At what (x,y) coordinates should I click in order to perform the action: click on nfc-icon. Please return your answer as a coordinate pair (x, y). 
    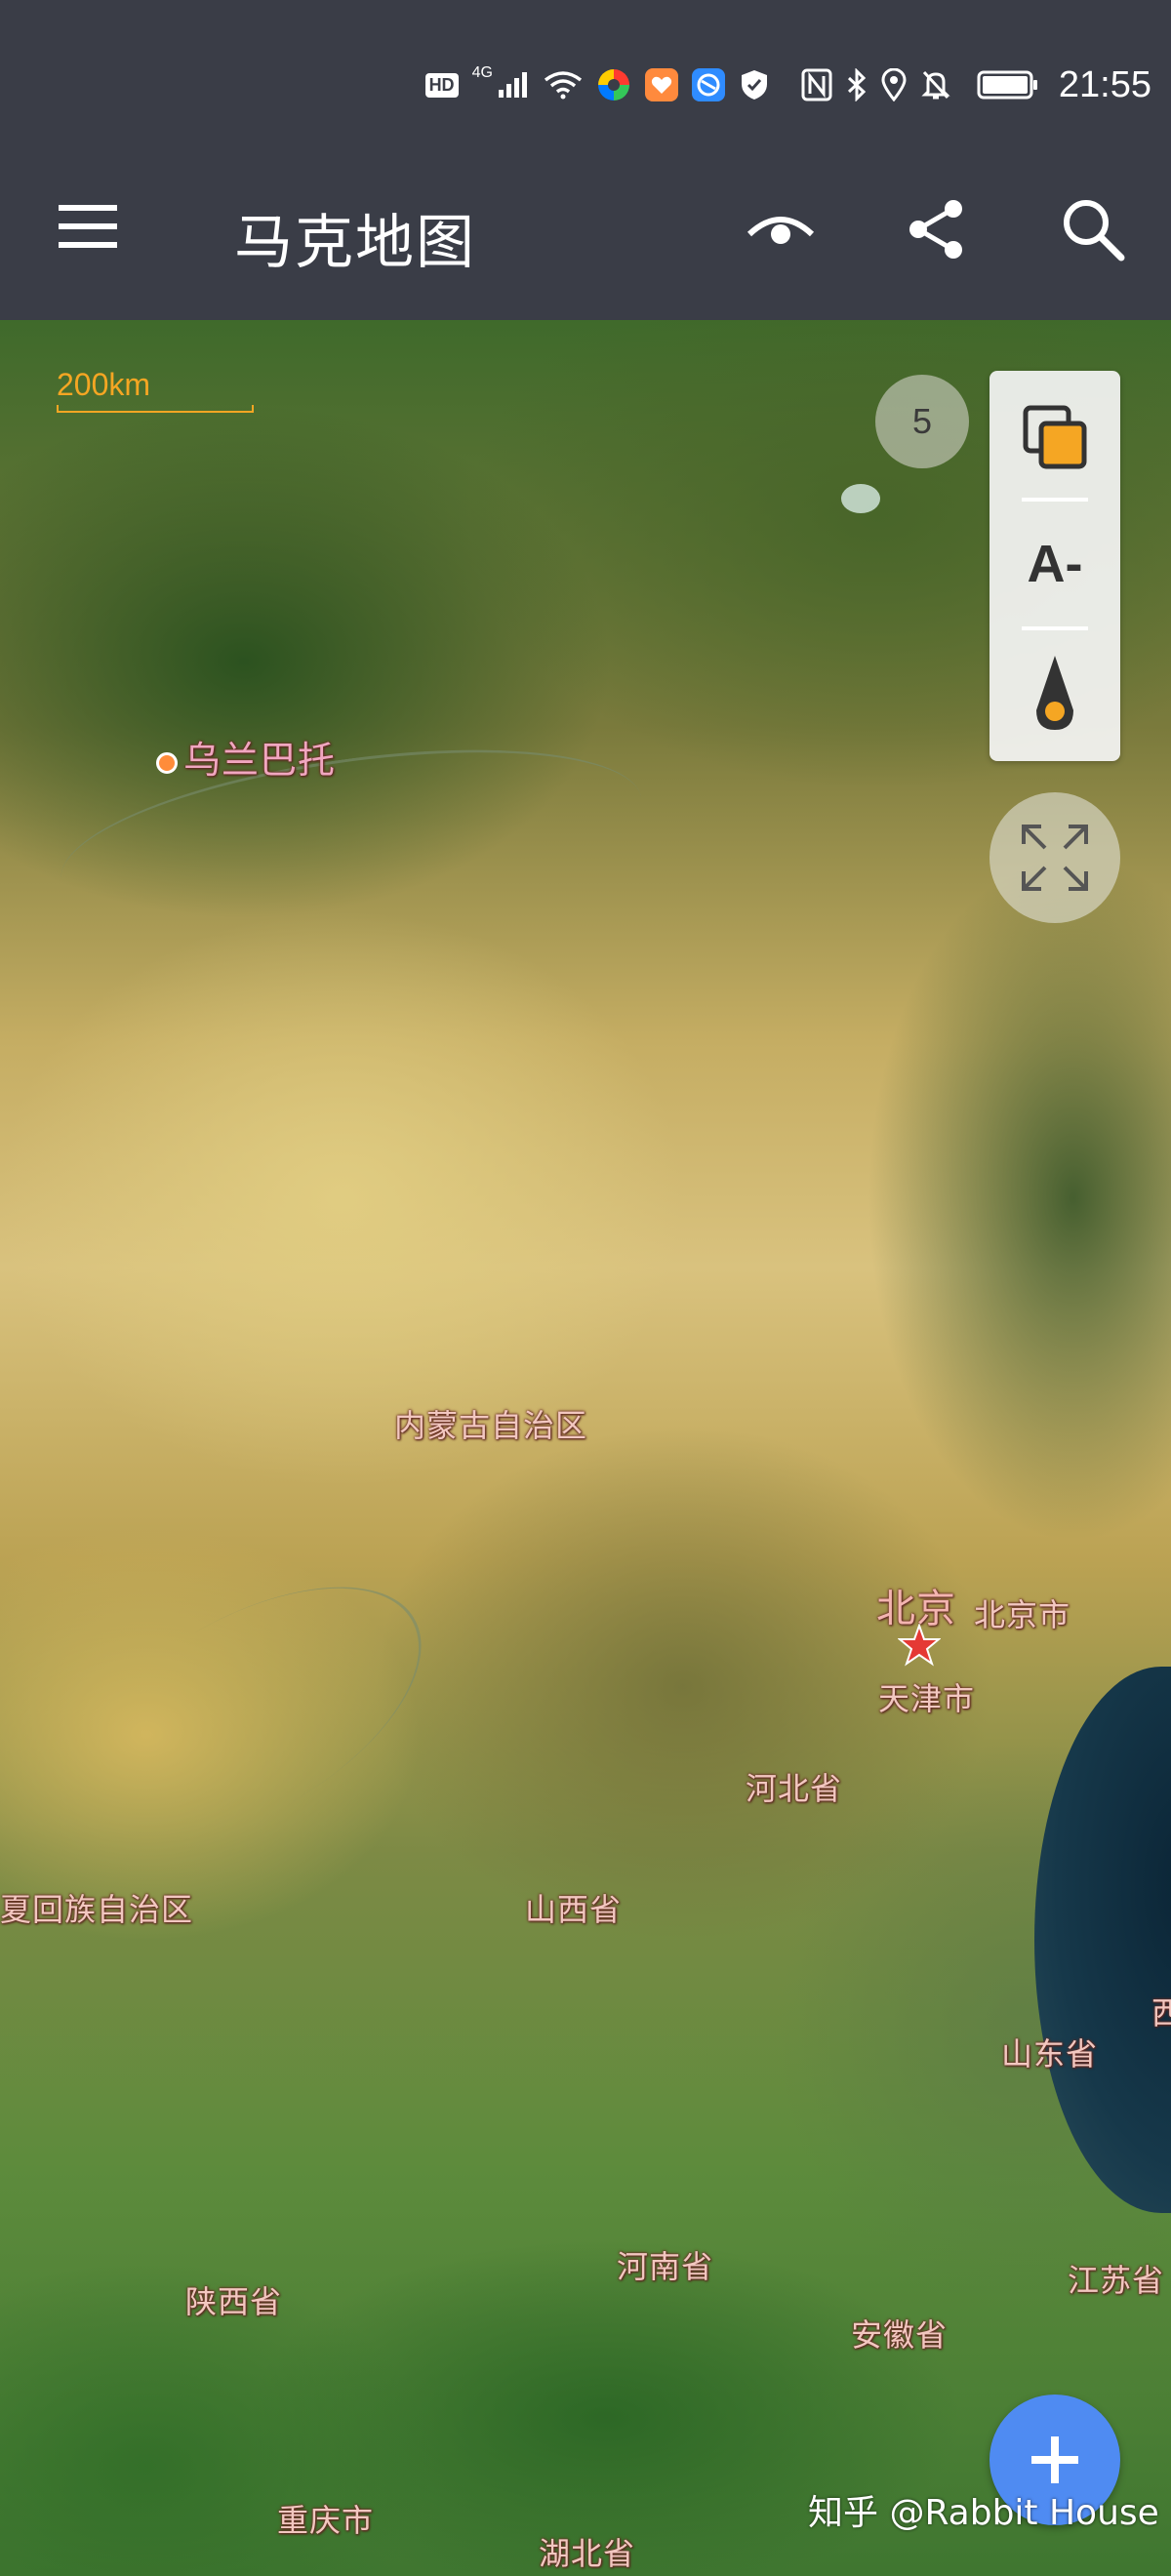
    Looking at the image, I should click on (816, 84).